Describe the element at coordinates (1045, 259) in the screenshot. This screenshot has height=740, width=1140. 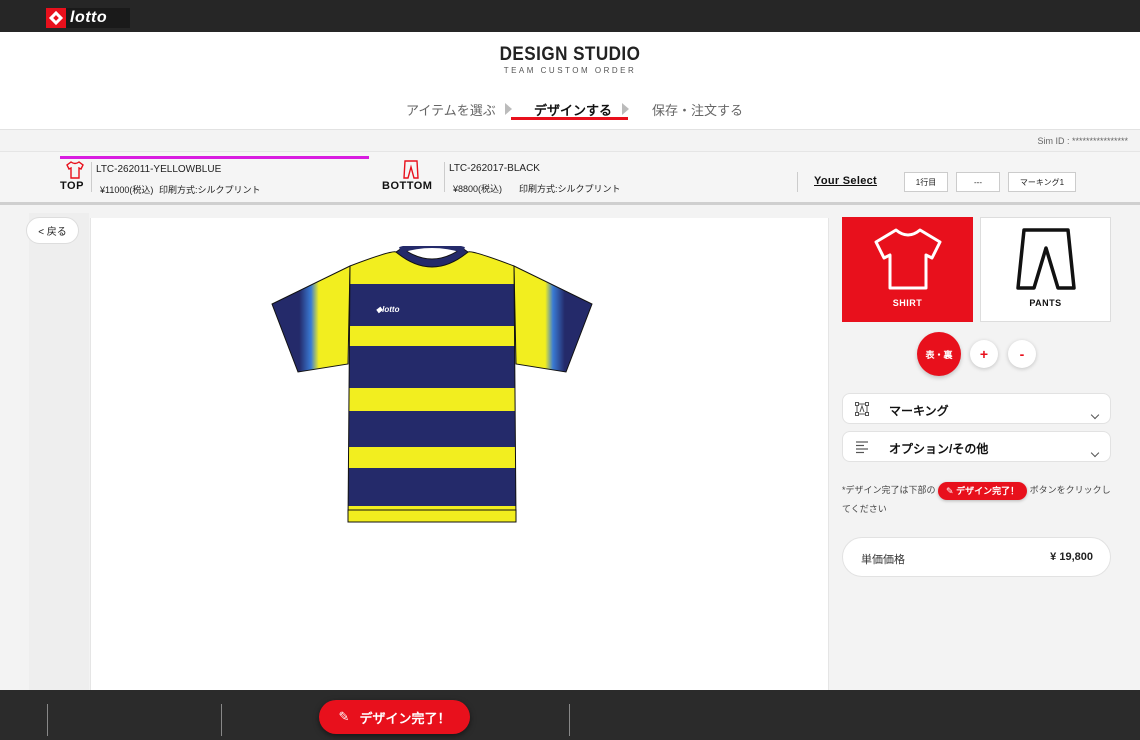
I see `pants-outline-icon` at that location.